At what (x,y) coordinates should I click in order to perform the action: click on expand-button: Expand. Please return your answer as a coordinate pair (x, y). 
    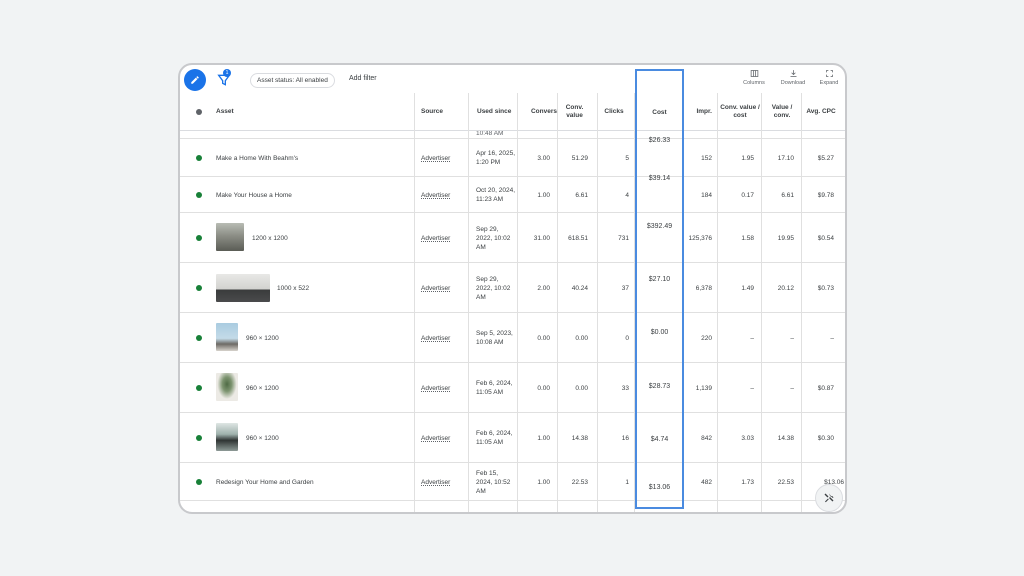
    Looking at the image, I should click on (829, 77).